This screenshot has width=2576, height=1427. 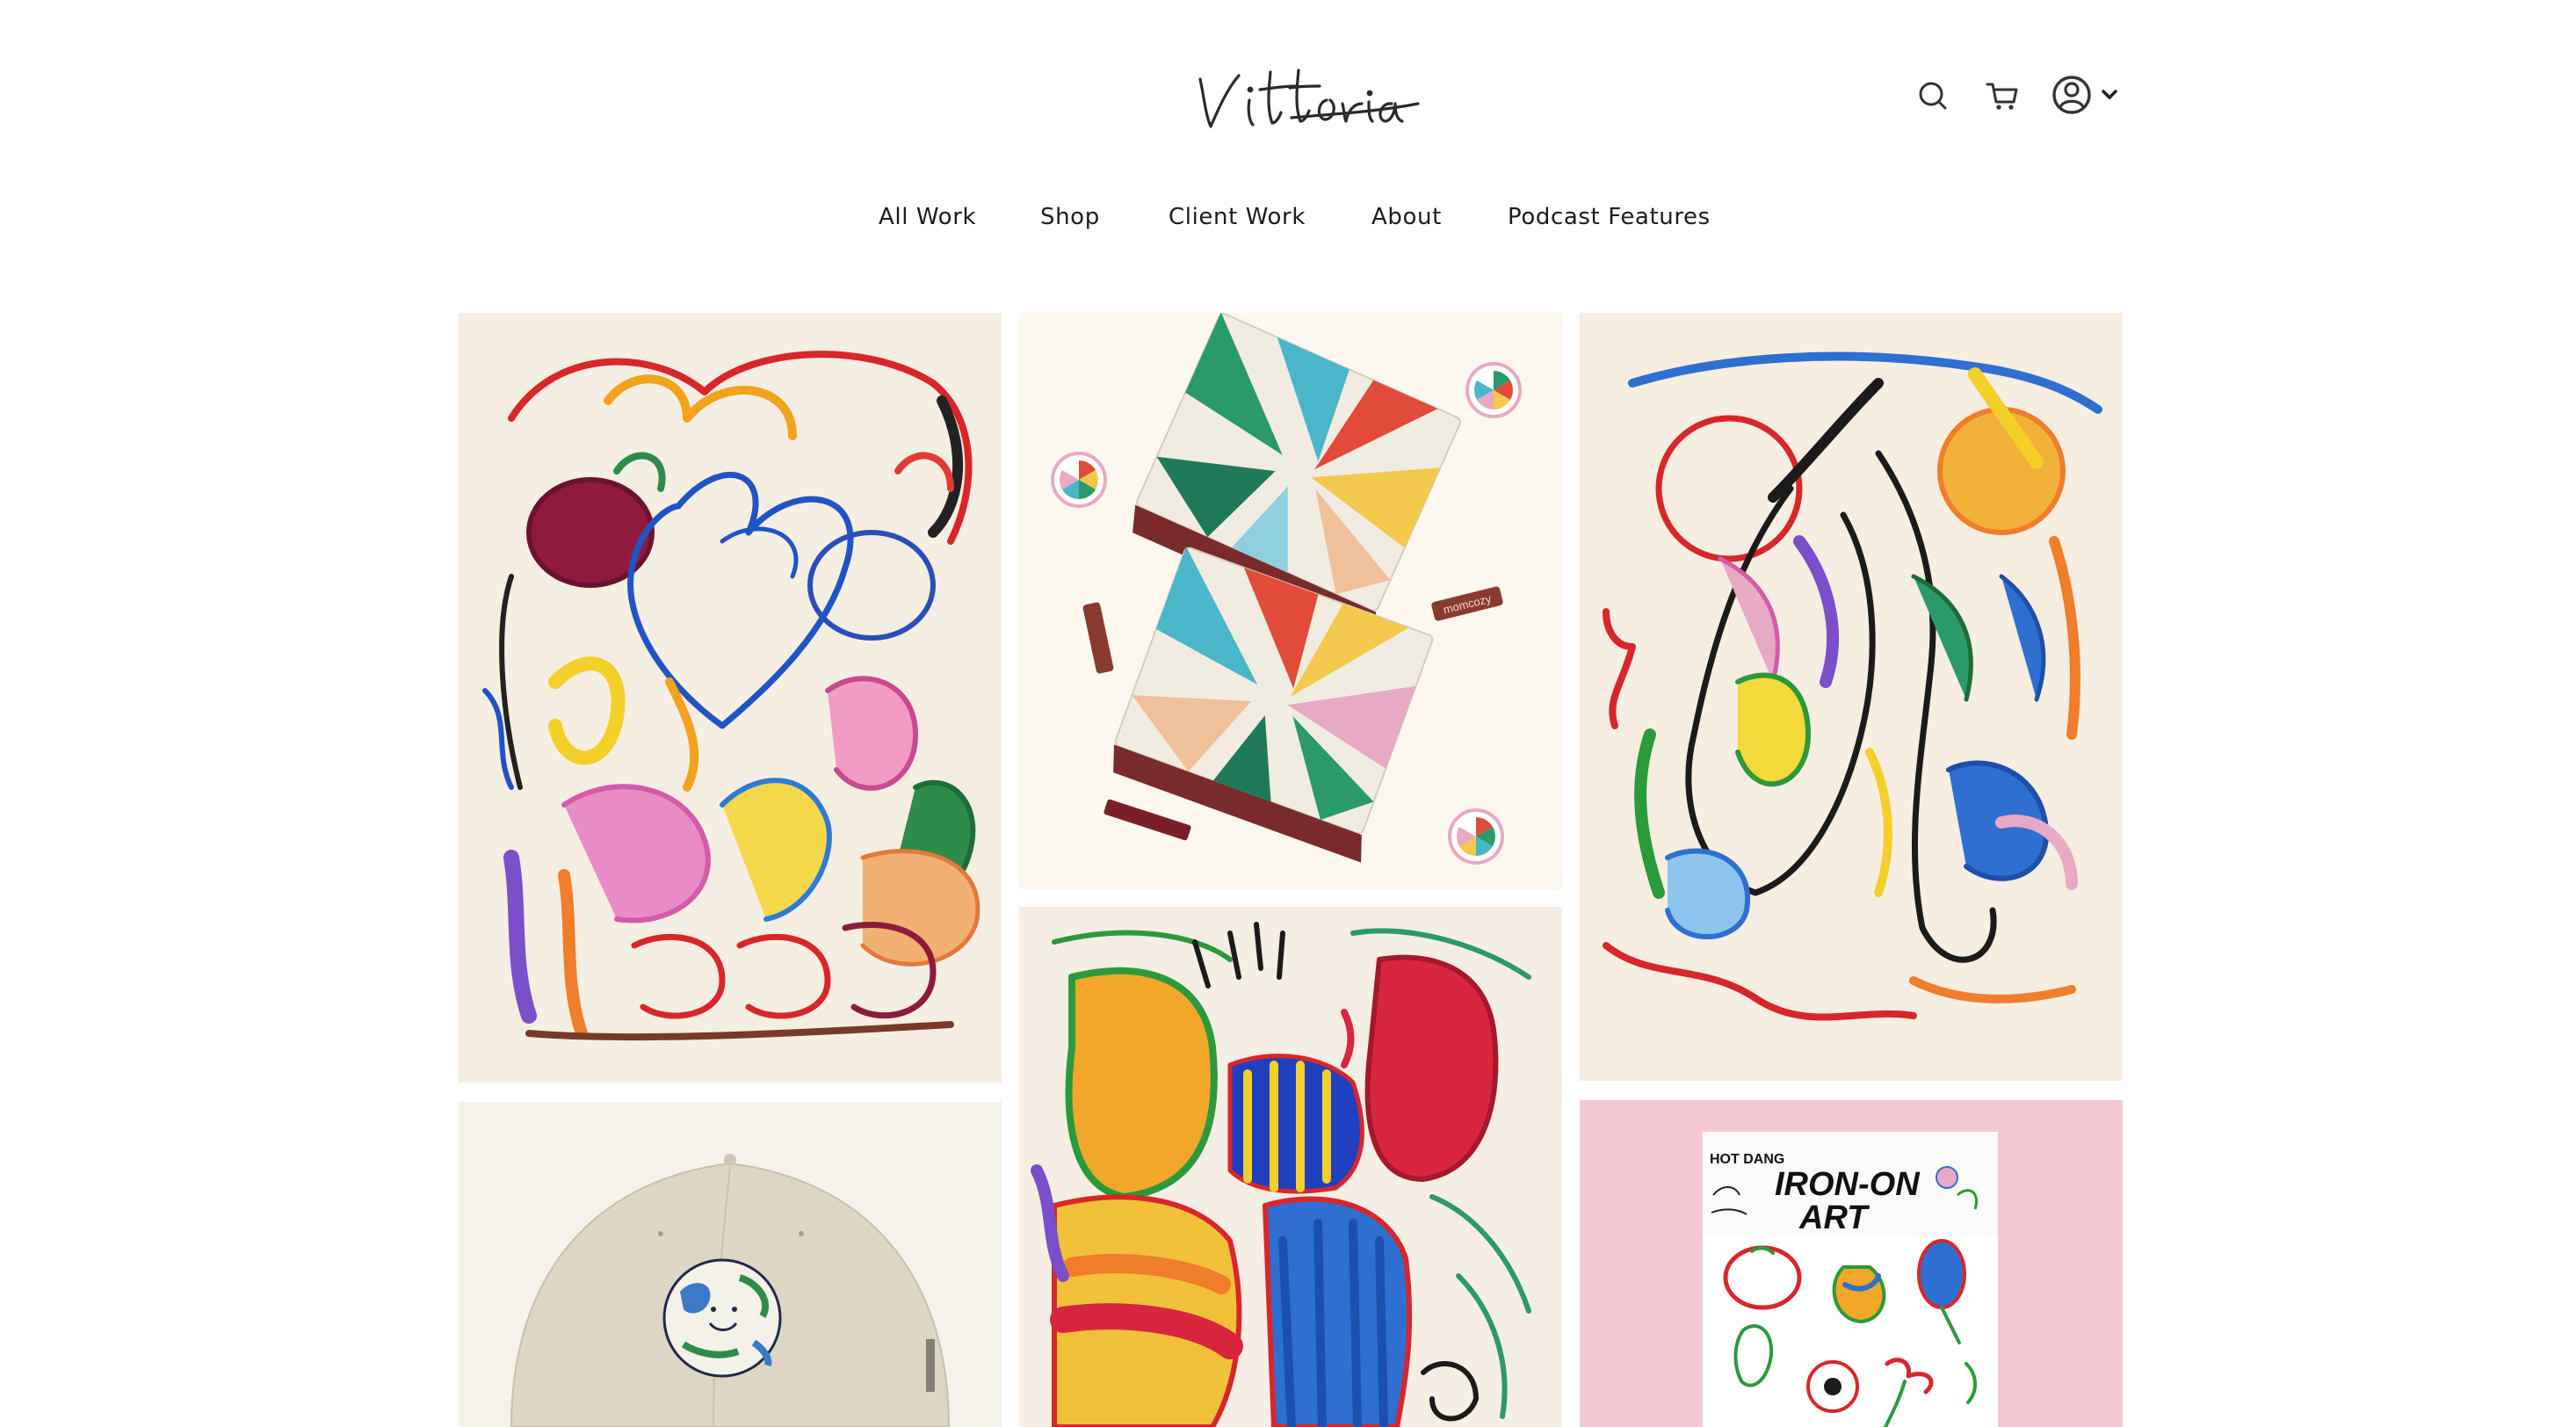 I want to click on crayon-fruit-image, so click(x=1281, y=1174).